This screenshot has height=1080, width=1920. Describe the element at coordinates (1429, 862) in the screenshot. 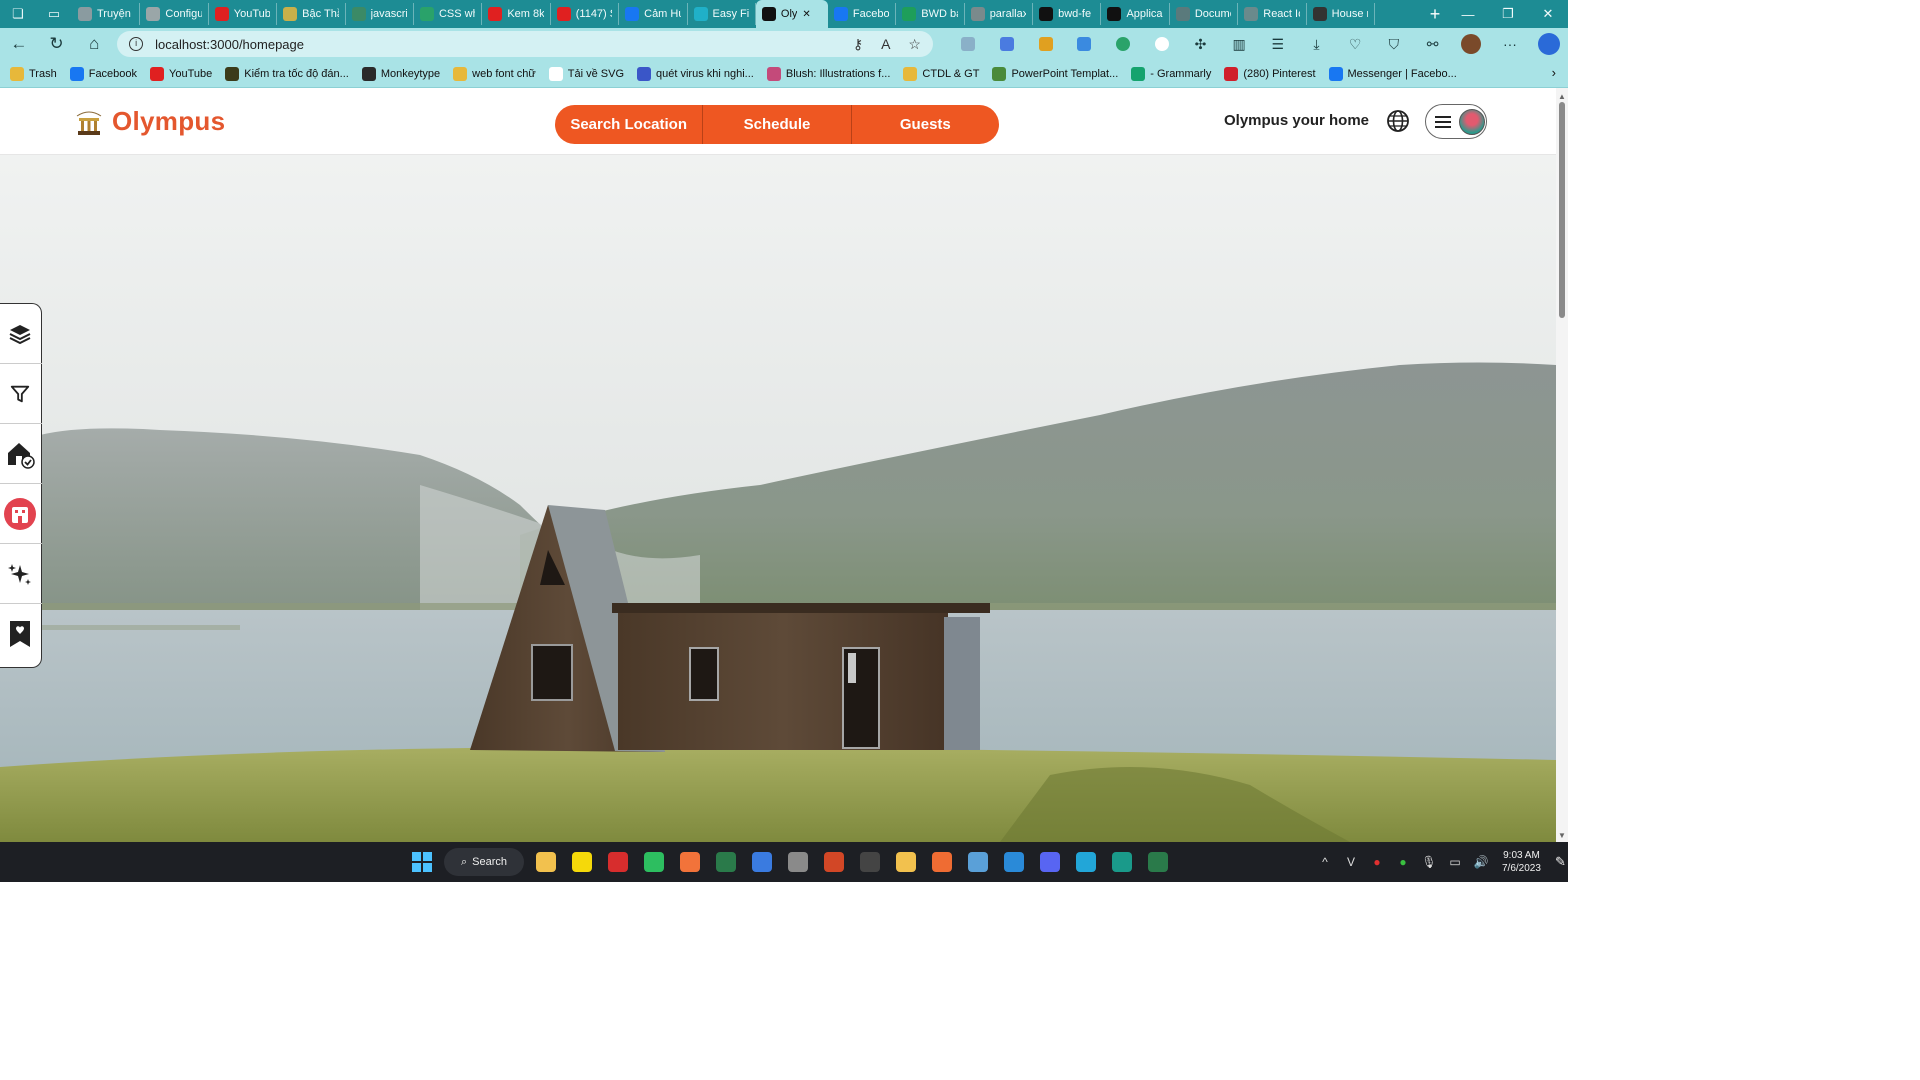

I see `microphone-icon: 🎙` at that location.